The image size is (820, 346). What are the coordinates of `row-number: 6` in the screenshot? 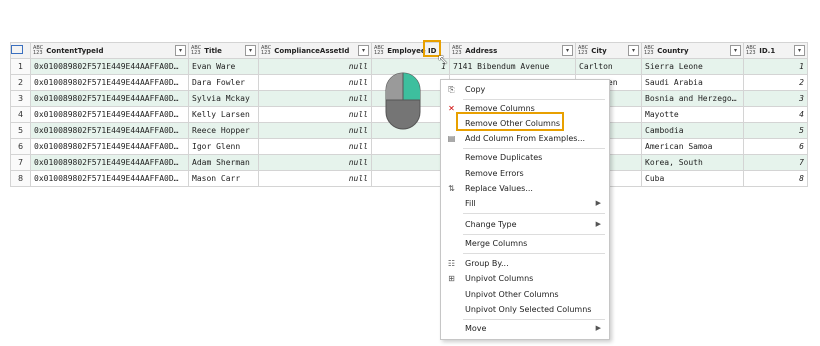 It's located at (20, 146).